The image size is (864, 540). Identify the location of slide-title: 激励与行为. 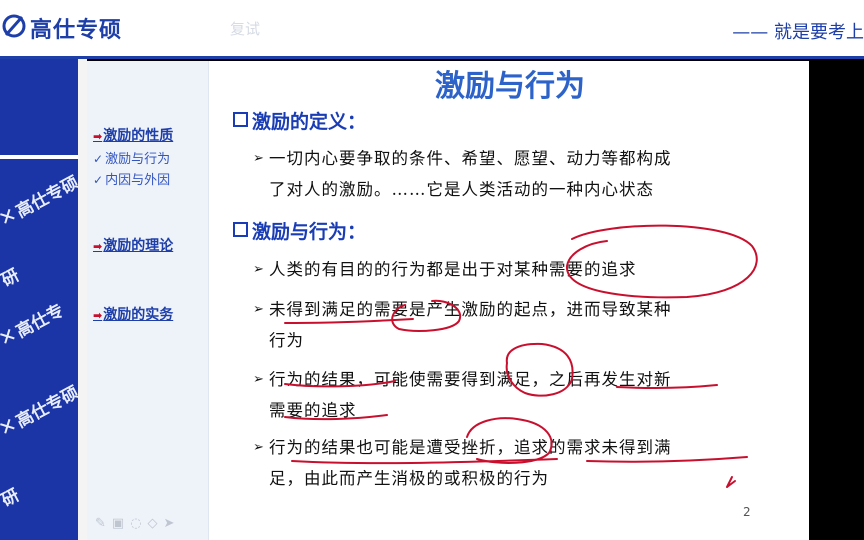
(510, 86).